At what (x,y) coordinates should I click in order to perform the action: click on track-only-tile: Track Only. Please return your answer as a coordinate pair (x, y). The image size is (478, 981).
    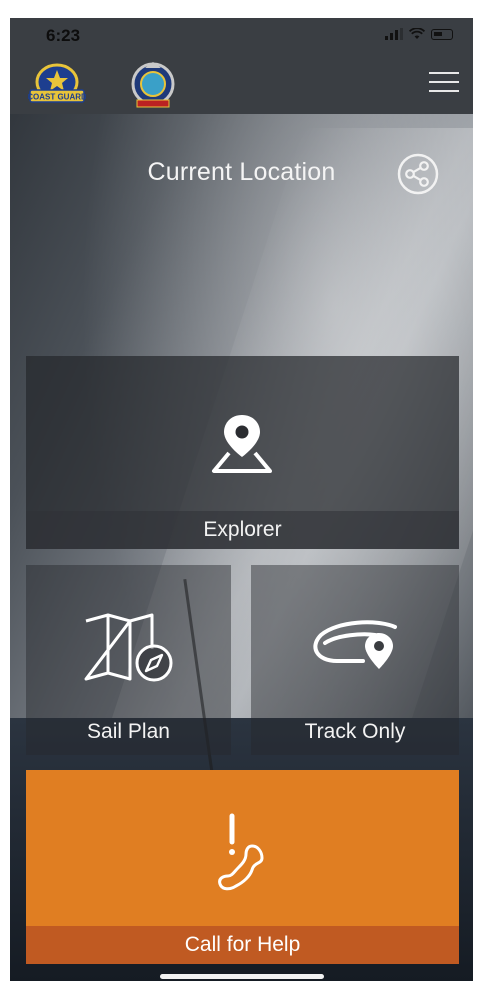
    Looking at the image, I should click on (355, 660).